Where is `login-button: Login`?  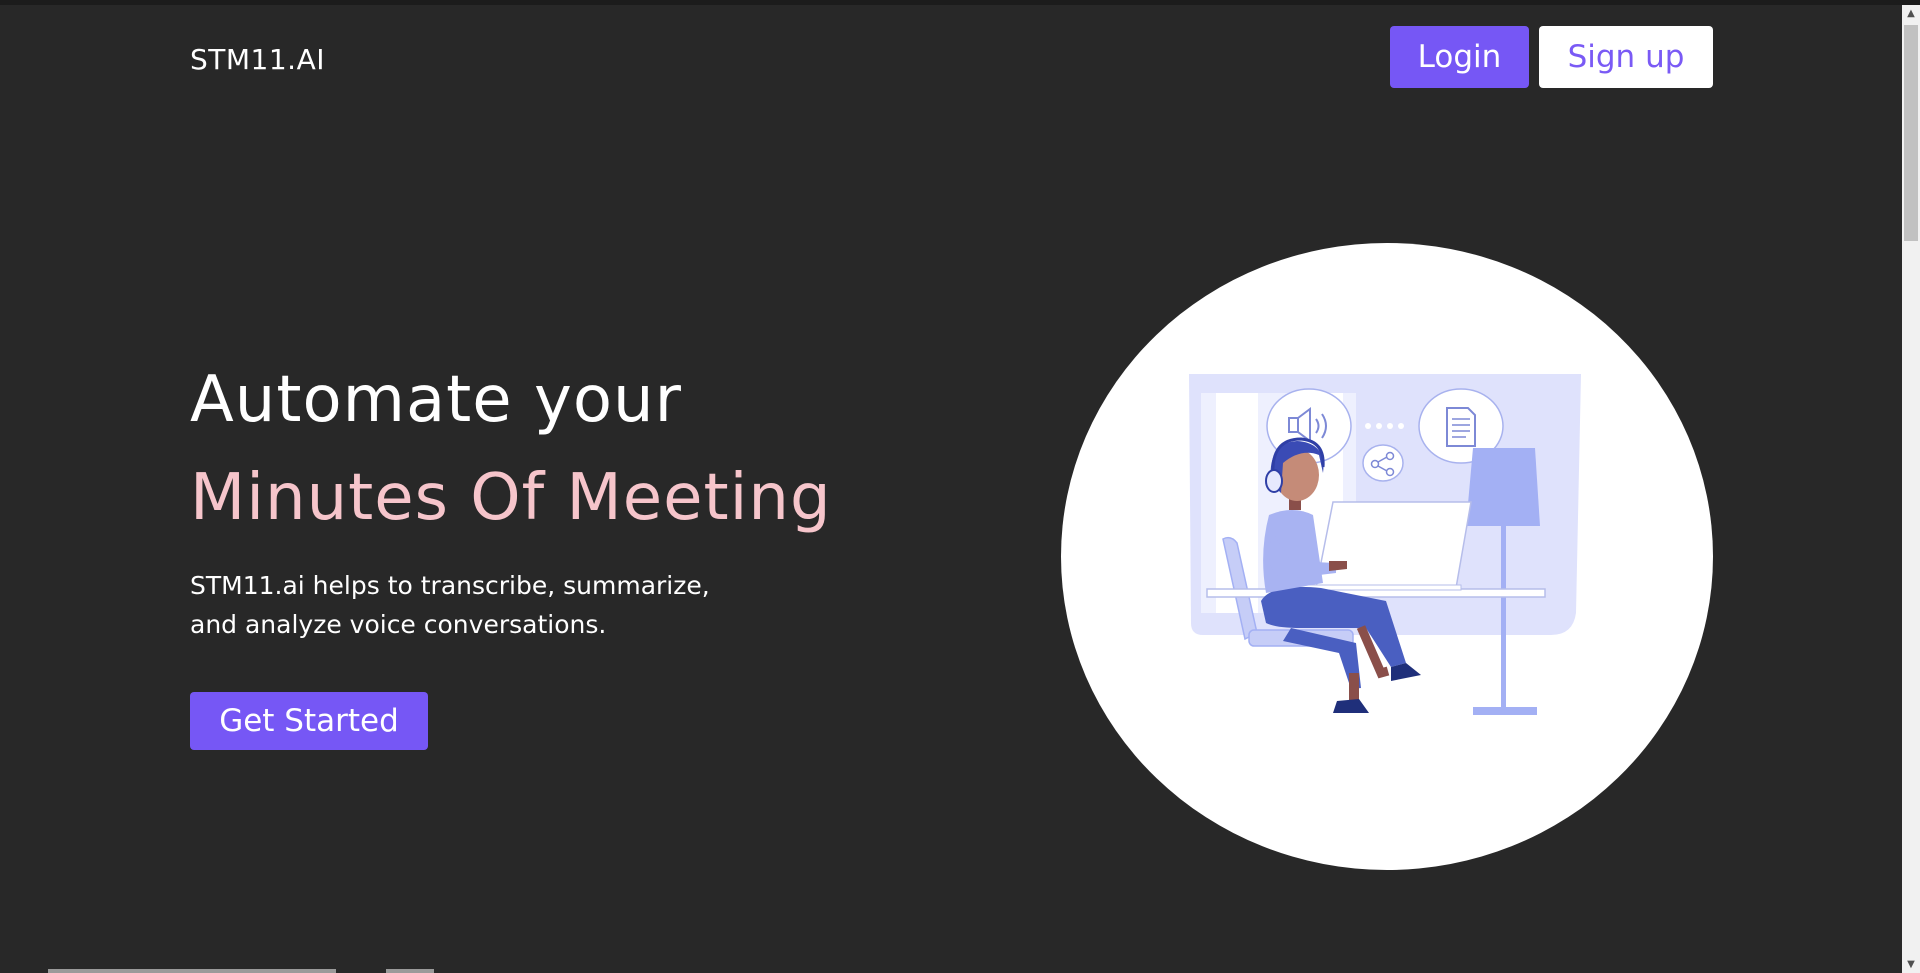
login-button: Login is located at coordinates (1459, 57).